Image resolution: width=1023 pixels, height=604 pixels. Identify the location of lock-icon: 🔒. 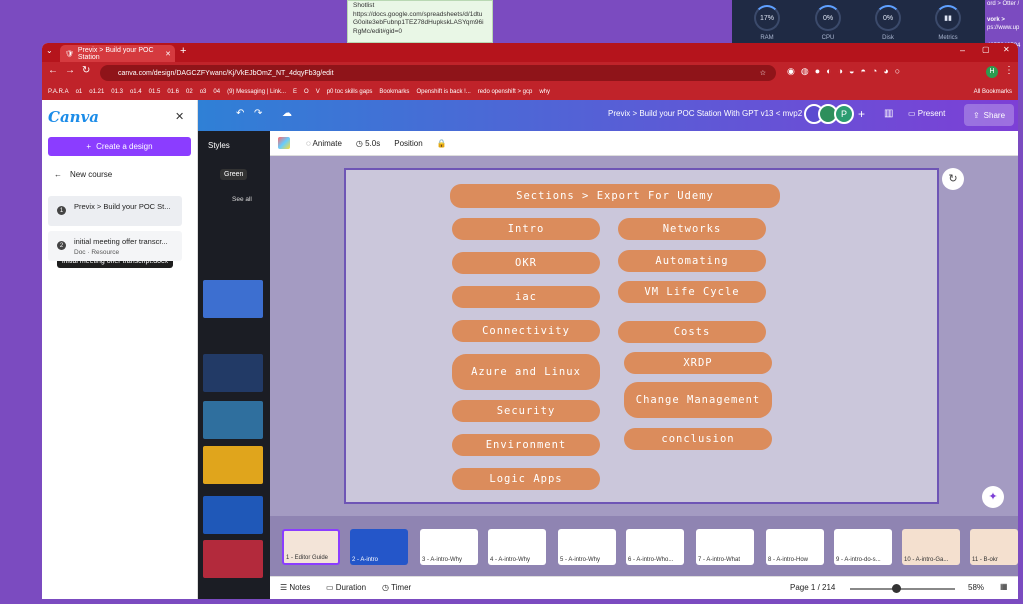
(442, 143).